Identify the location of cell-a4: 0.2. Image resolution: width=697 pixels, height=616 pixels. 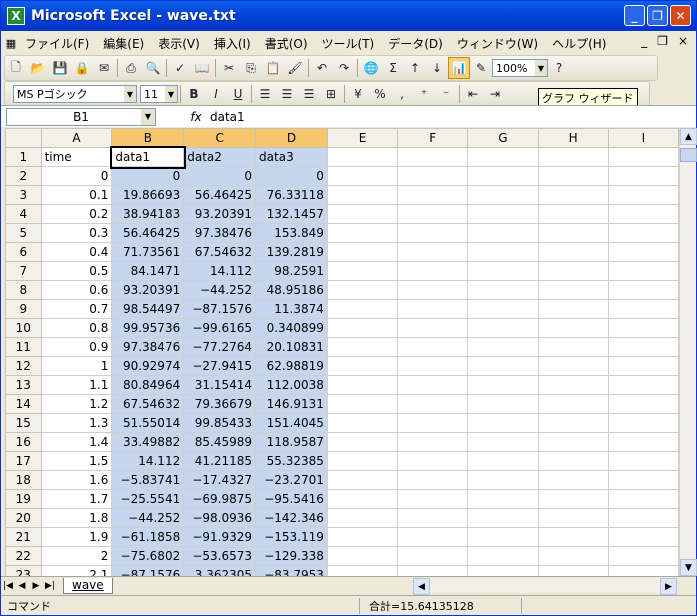
(76, 214).